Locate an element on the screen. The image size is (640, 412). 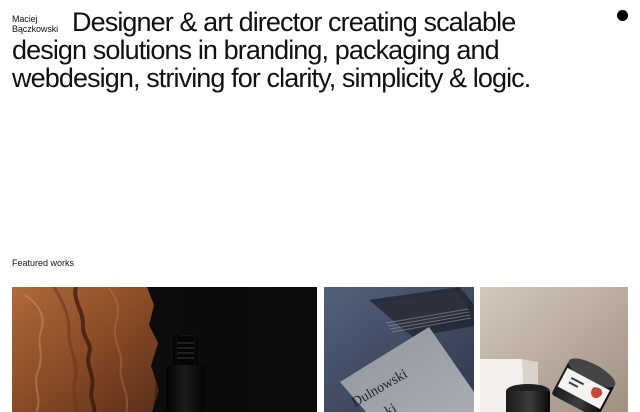
business-cards-image: Dulnowski ki is located at coordinates (399, 349).